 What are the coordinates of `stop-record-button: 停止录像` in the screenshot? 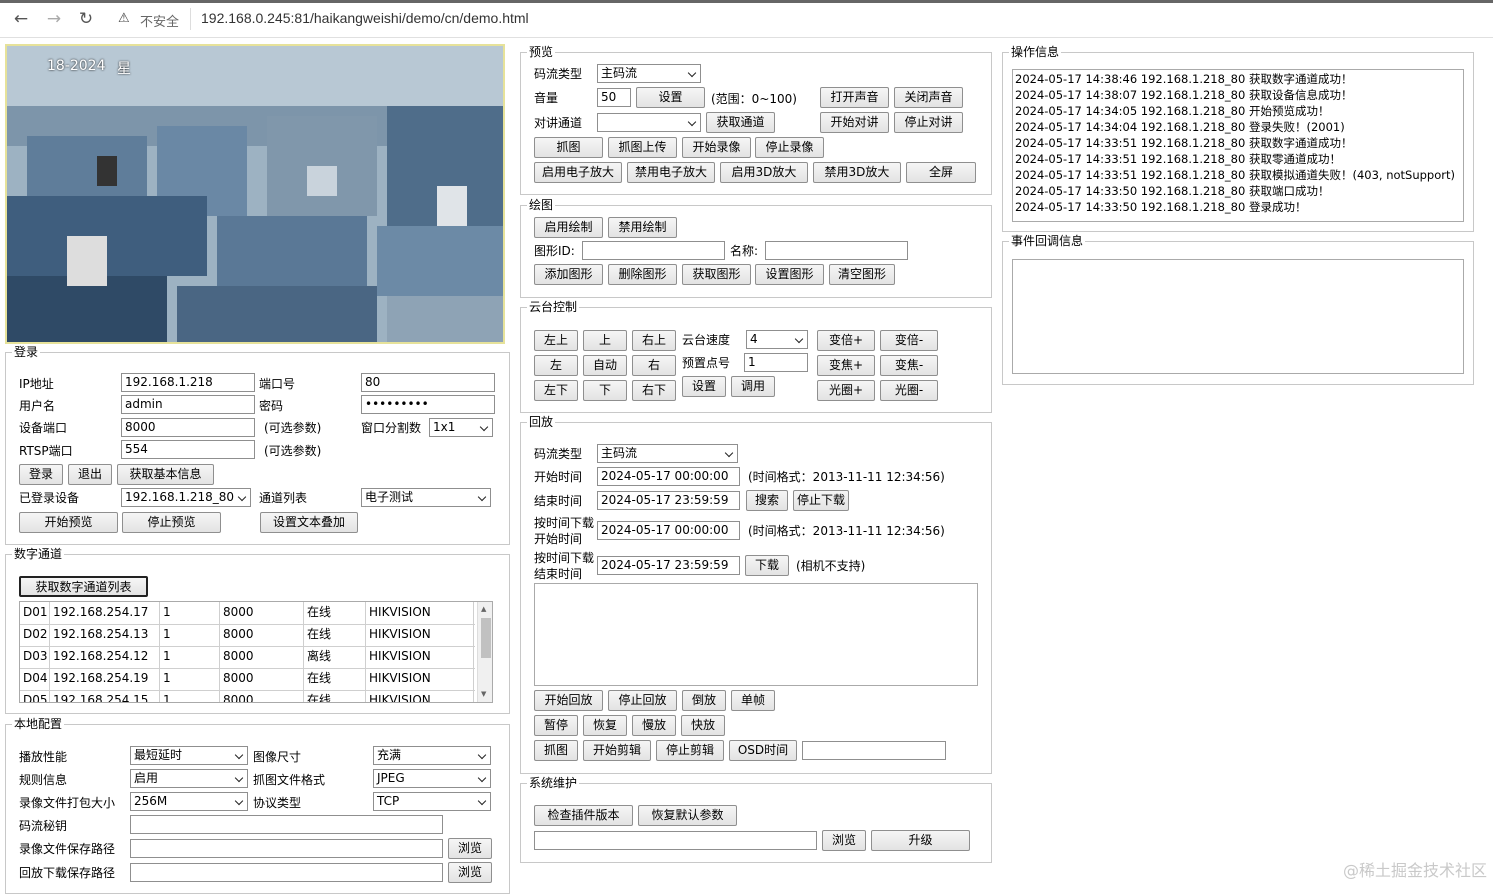 It's located at (789, 147).